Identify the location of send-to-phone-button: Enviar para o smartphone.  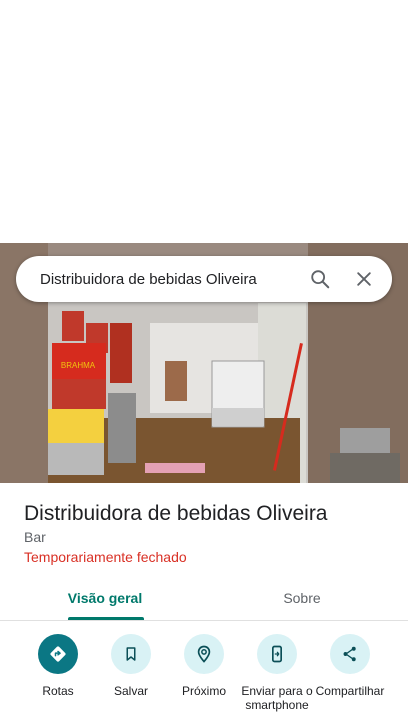
(277, 673).